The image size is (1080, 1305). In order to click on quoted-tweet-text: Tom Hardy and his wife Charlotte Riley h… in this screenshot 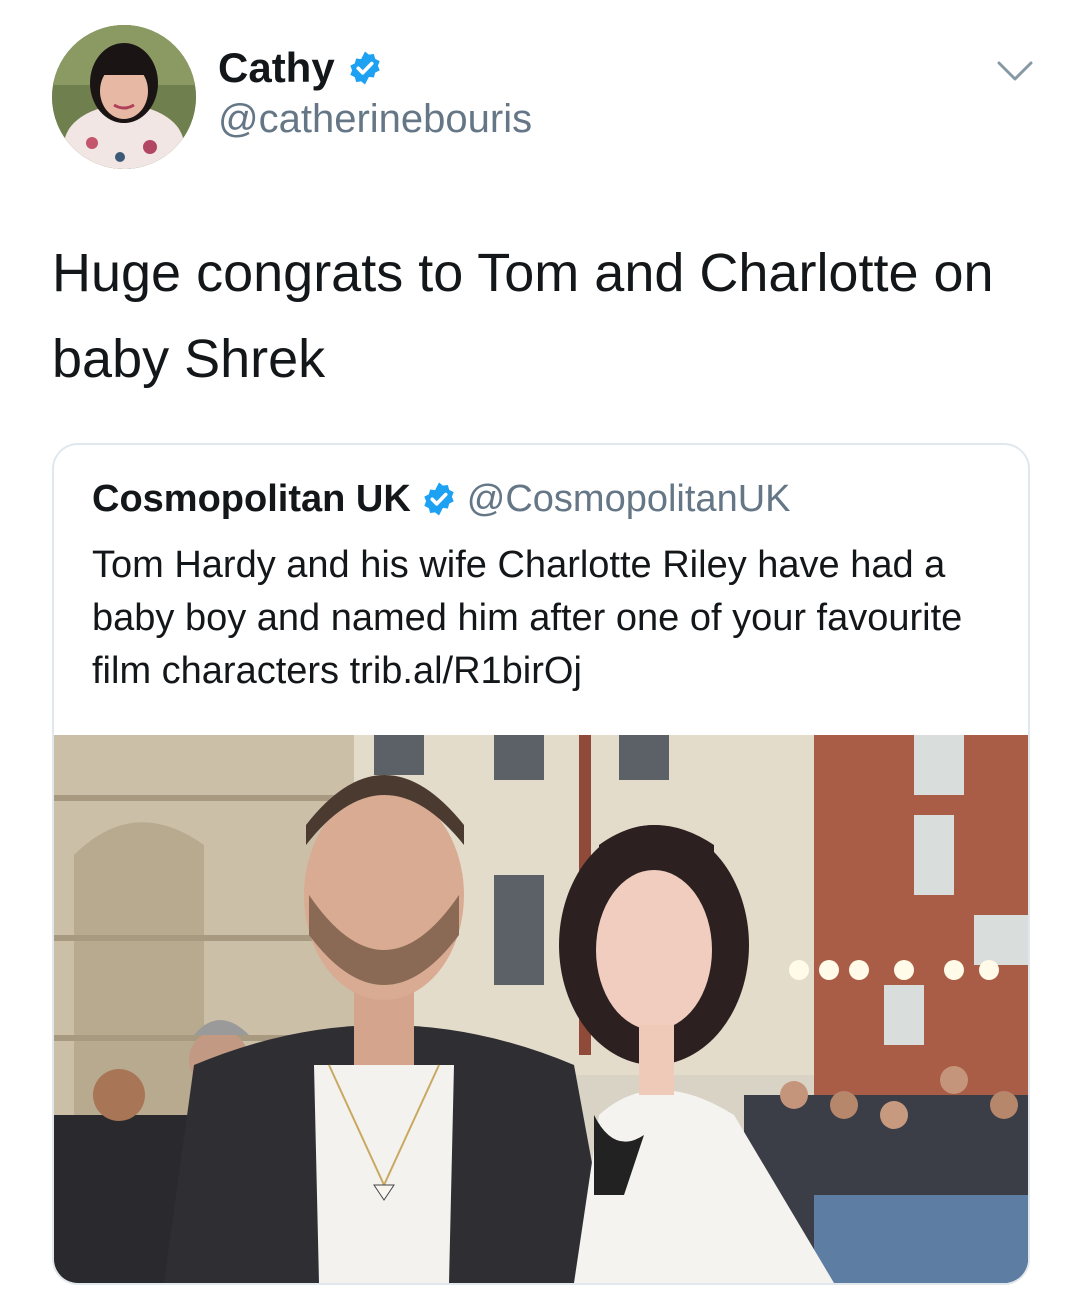, I will do `click(527, 618)`.